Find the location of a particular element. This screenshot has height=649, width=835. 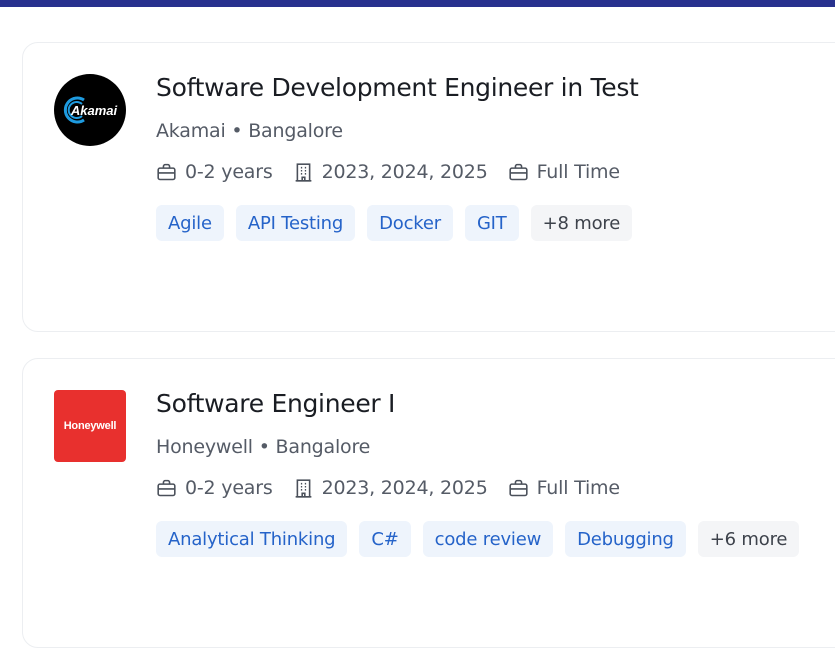

company-location: Honeywell • Bangalore is located at coordinates (263, 447).